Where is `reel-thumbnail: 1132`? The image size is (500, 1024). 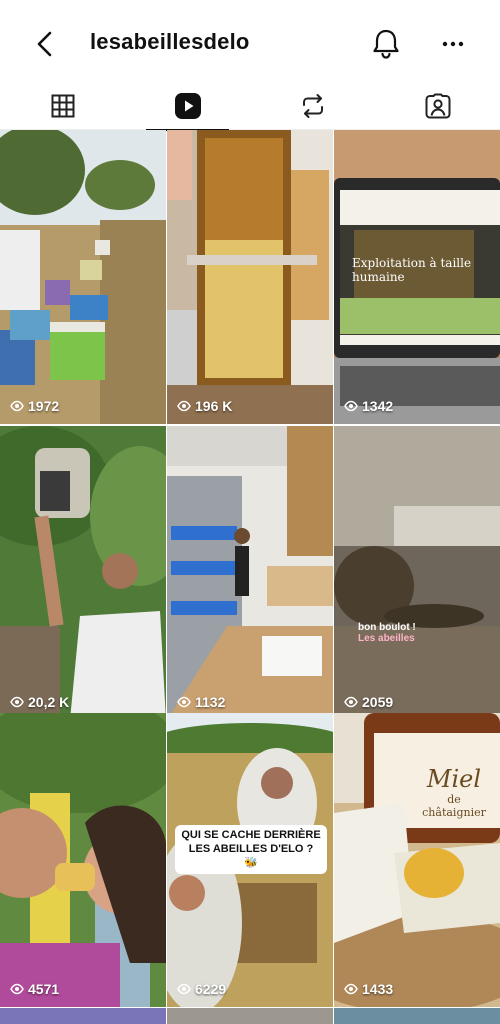 reel-thumbnail: 1132 is located at coordinates (250, 573).